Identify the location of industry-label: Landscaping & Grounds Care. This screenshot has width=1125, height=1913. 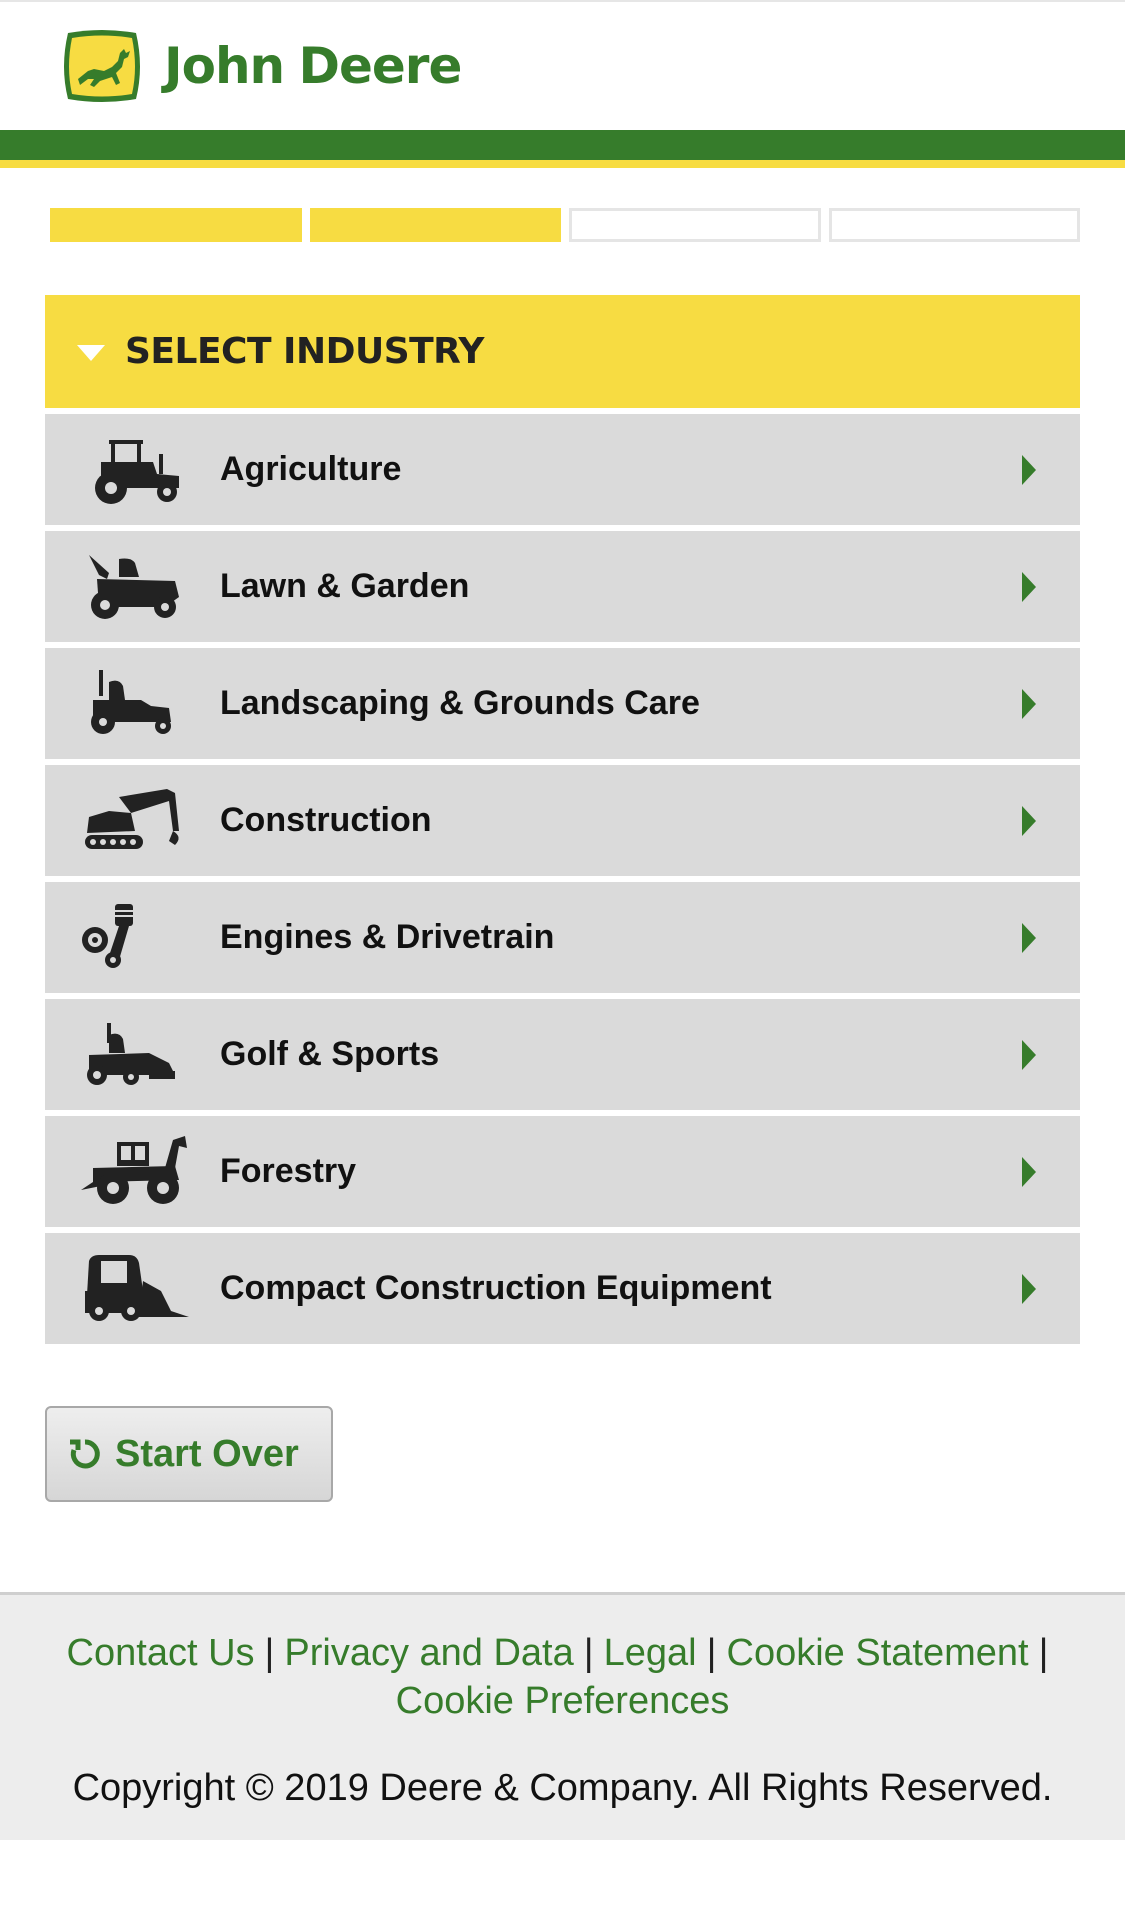
(460, 703).